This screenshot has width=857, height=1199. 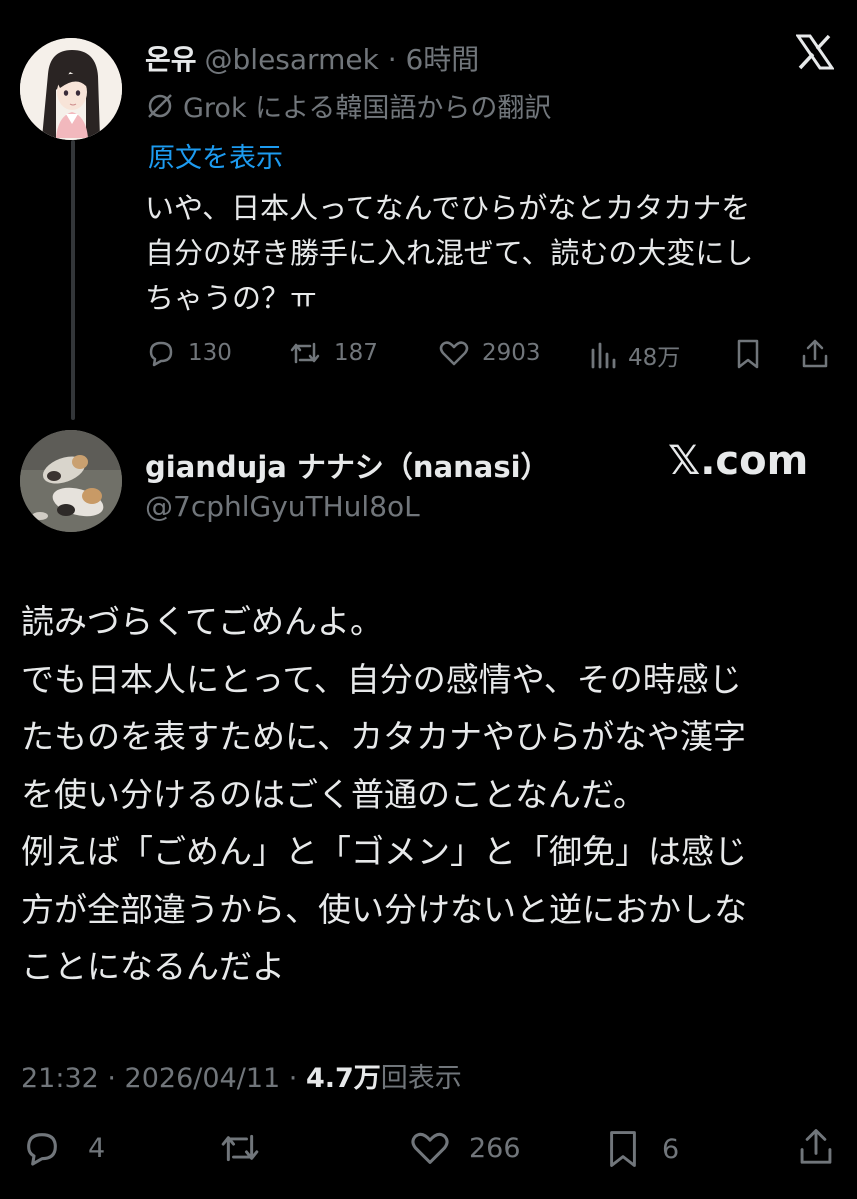 I want to click on display-name: gianduja ナナシ（nanasi）, so click(x=347, y=465).